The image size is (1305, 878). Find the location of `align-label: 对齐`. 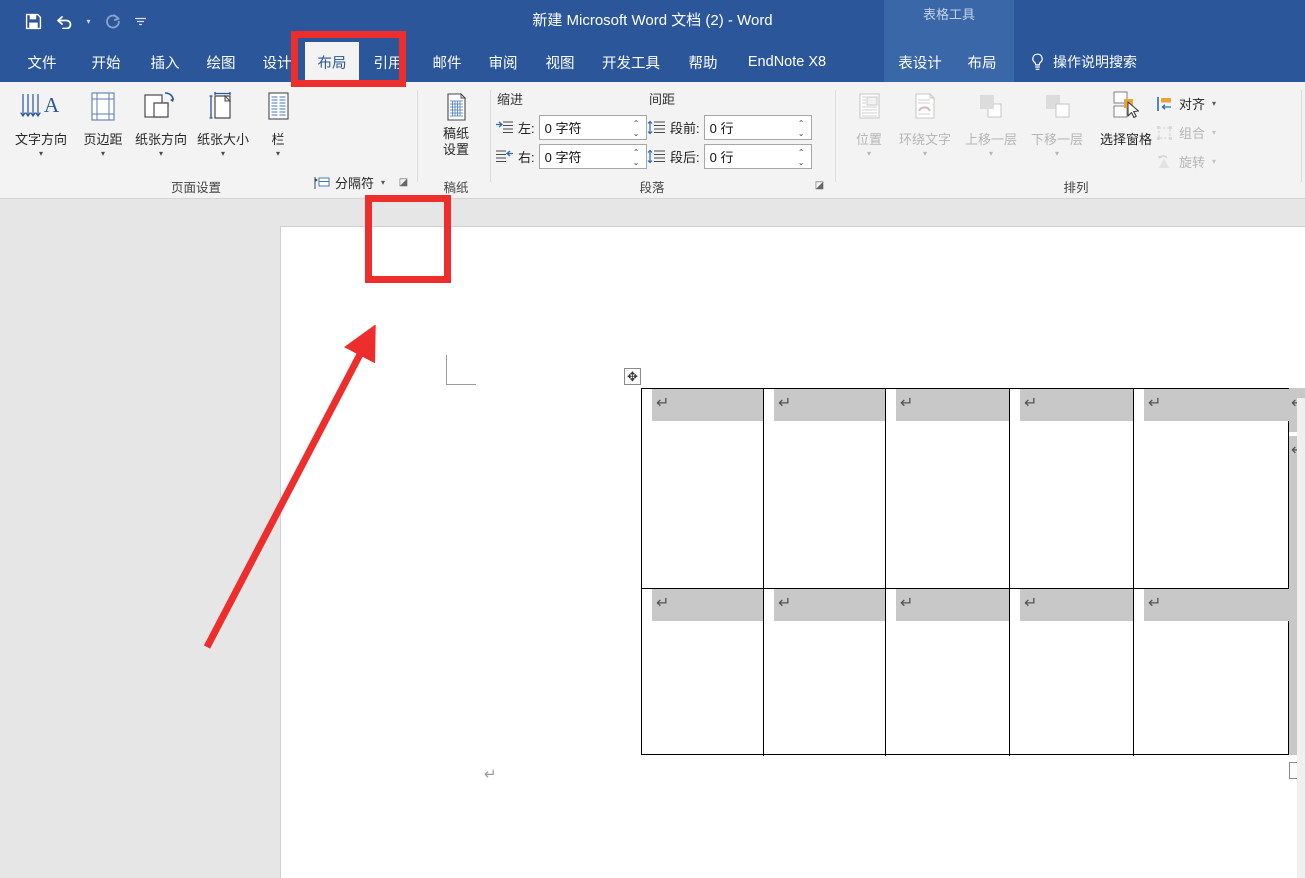

align-label: 对齐 is located at coordinates (1192, 104).